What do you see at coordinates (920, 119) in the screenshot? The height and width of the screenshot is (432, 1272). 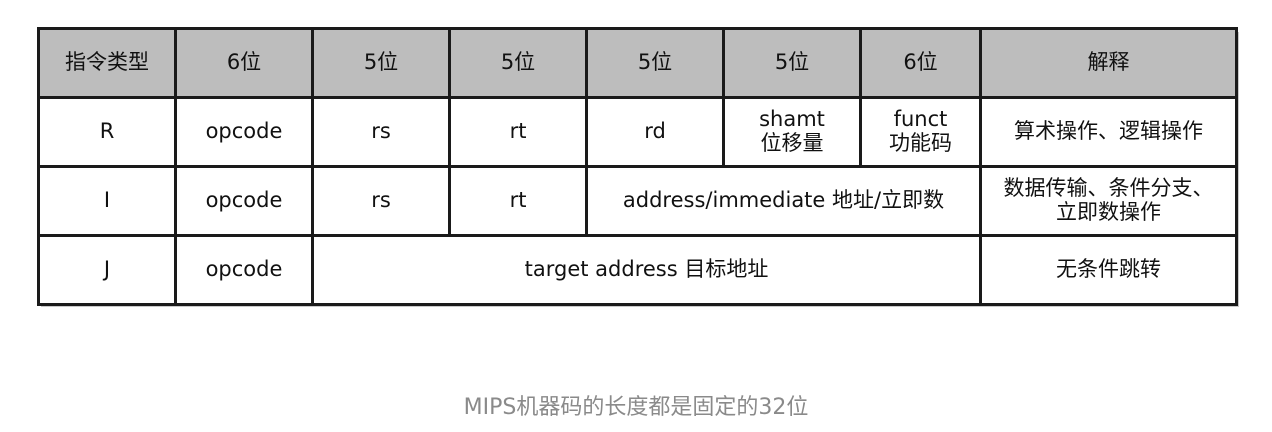 I see `cell-funct-name: funct` at bounding box center [920, 119].